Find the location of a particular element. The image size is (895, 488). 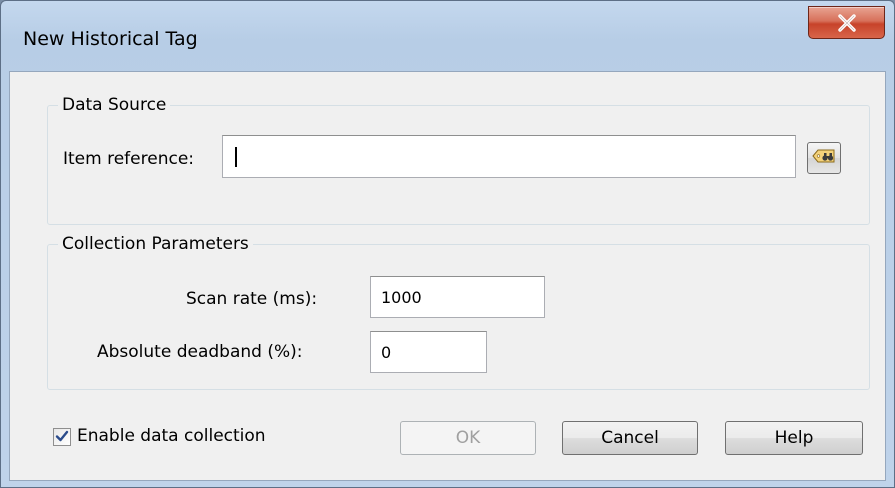

window-title: New Historical Tag is located at coordinates (110, 39).